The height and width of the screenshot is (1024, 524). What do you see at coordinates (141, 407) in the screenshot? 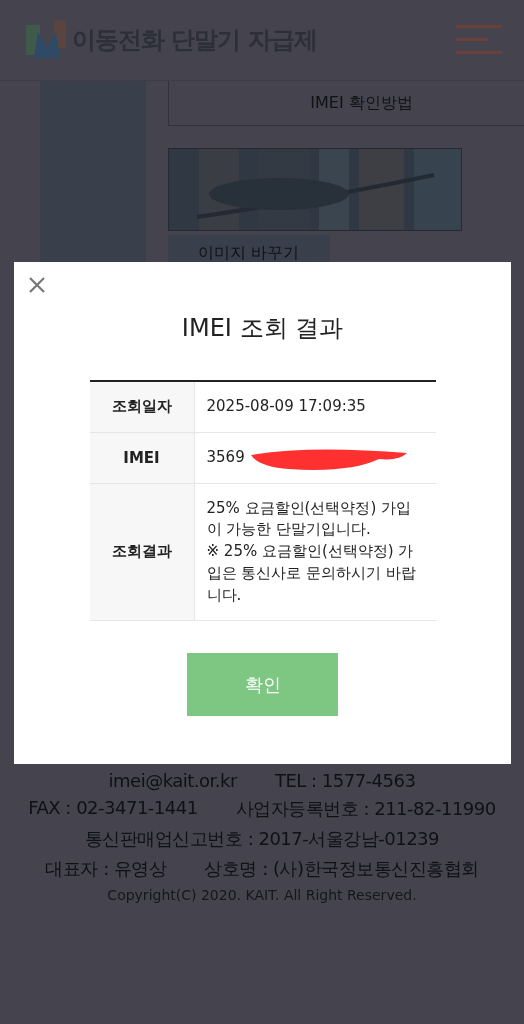
I see `table-header-cell: 조회일자` at bounding box center [141, 407].